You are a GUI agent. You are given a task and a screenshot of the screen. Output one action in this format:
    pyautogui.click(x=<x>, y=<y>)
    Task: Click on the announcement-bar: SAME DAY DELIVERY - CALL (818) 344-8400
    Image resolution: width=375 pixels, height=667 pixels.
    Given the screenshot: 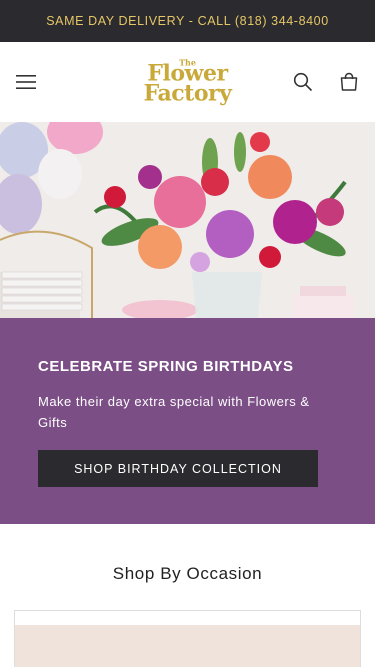 What is the action you would take?
    pyautogui.click(x=187, y=21)
    